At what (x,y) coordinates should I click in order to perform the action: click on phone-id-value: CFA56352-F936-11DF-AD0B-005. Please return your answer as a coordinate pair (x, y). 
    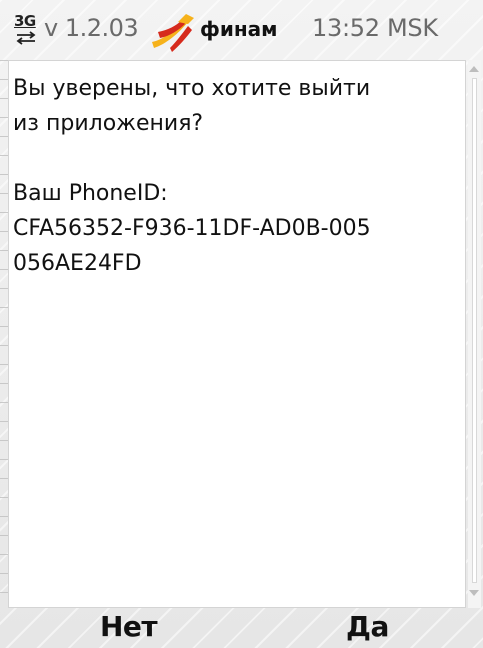
    Looking at the image, I should click on (192, 228).